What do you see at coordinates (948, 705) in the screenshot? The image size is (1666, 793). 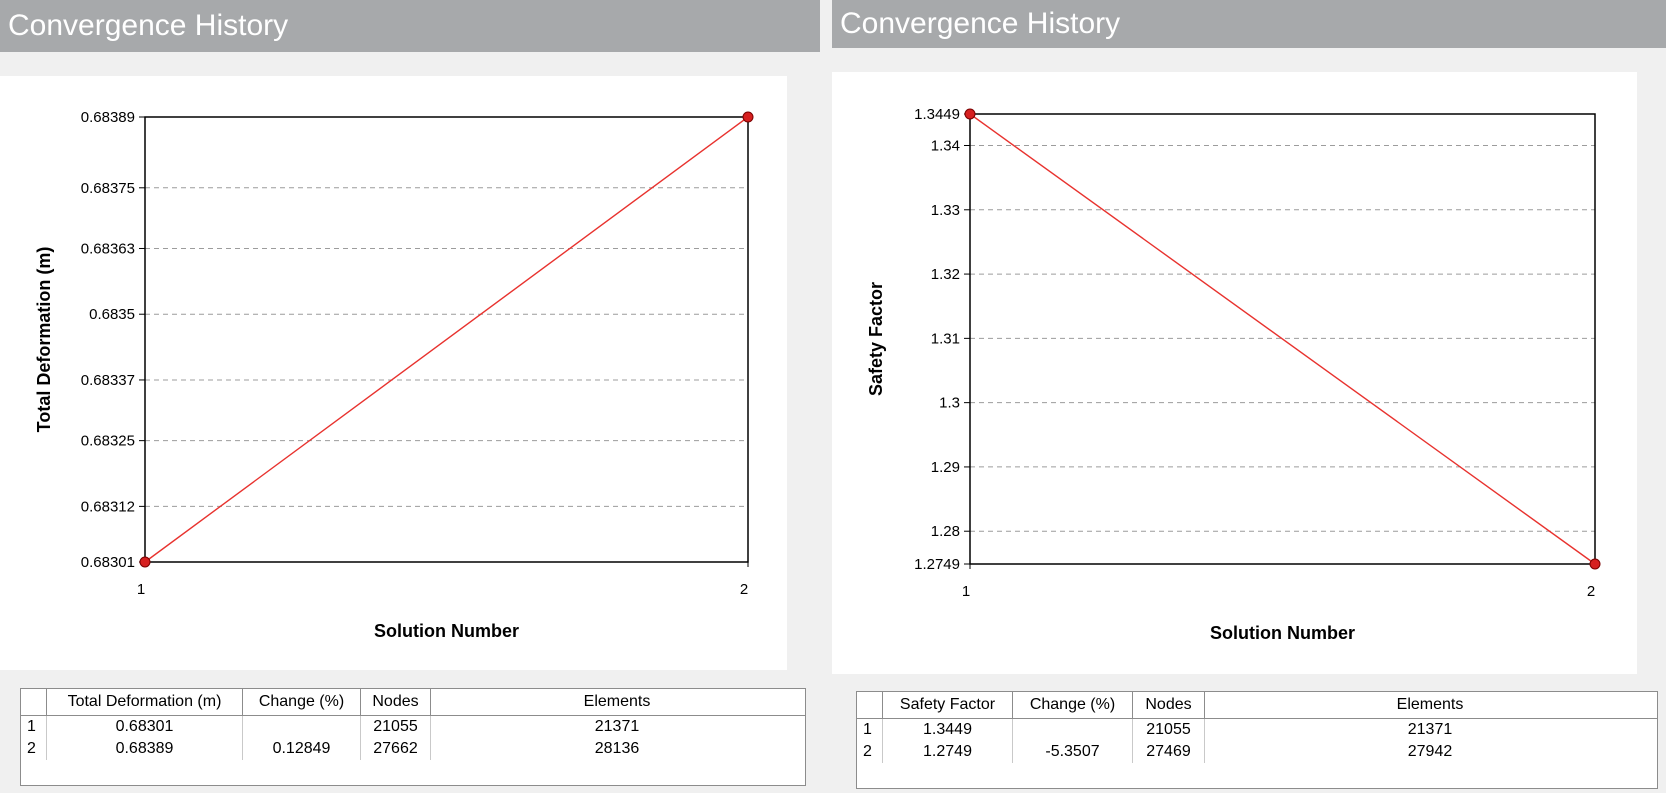 I see `column-header-safety-factor: Safety Factor` at bounding box center [948, 705].